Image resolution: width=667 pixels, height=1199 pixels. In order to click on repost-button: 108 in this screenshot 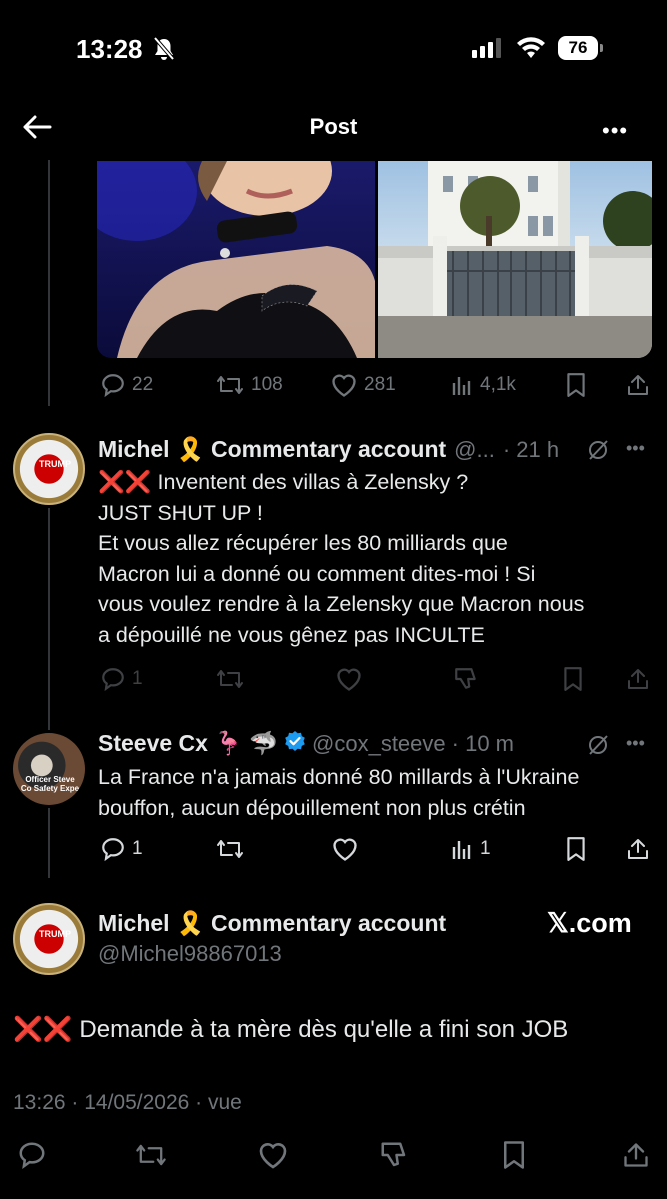, I will do `click(249, 385)`.